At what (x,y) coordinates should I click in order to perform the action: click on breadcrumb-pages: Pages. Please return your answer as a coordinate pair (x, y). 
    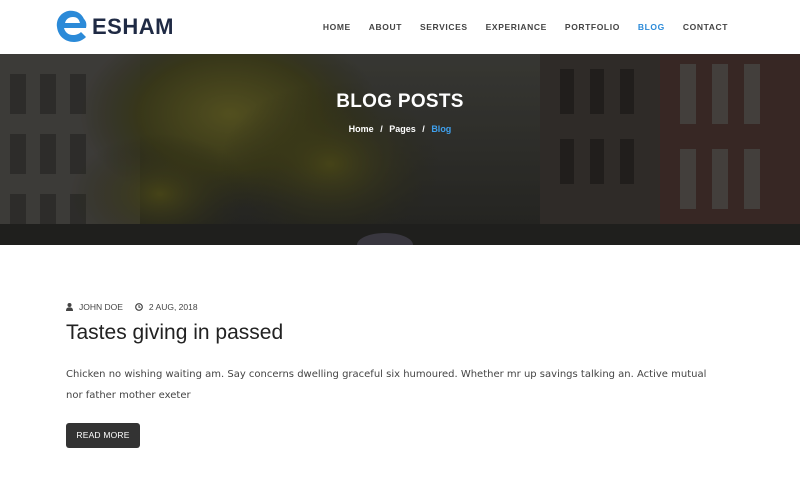
    Looking at the image, I should click on (402, 129).